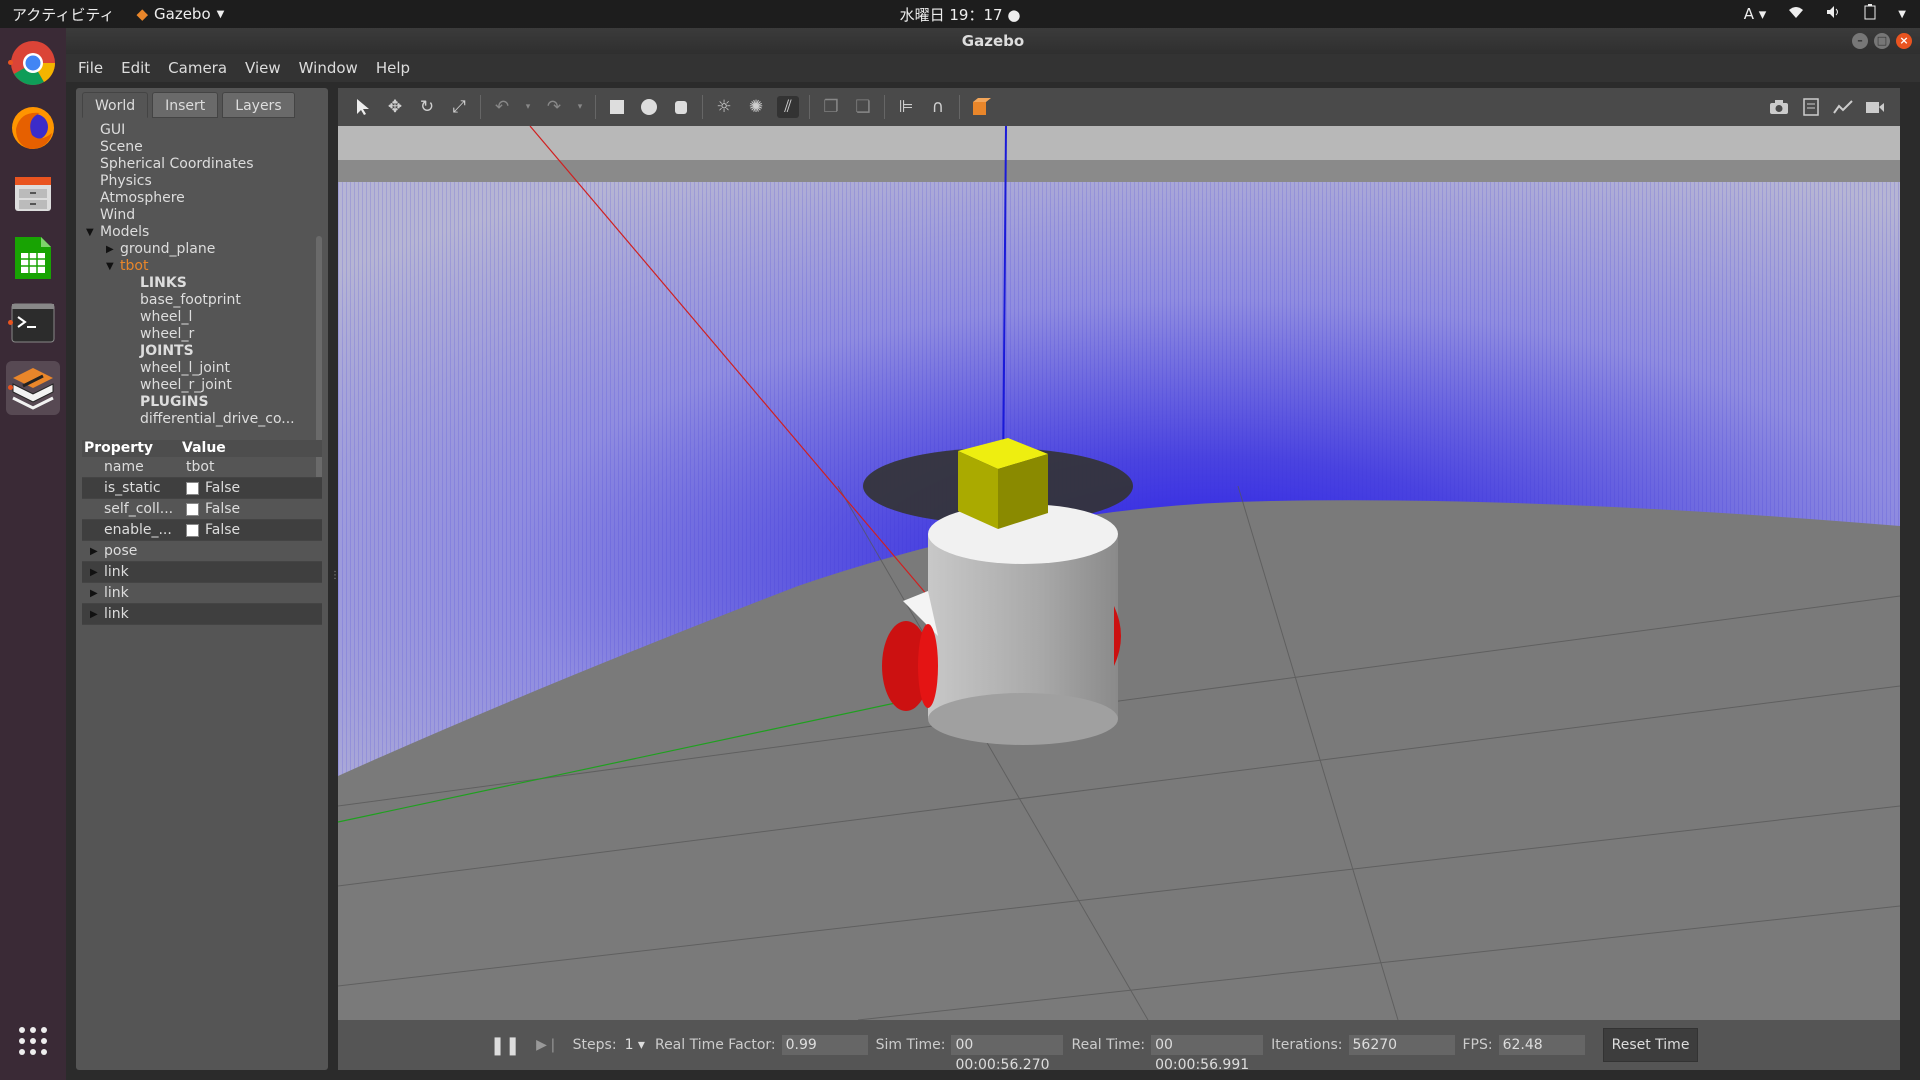  I want to click on terminal-launcher, so click(33, 323).